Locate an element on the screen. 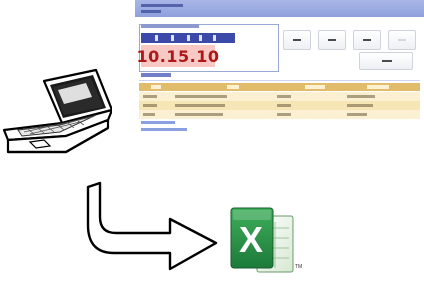 This screenshot has height=282, width=424. time-box-caption is located at coordinates (170, 26).